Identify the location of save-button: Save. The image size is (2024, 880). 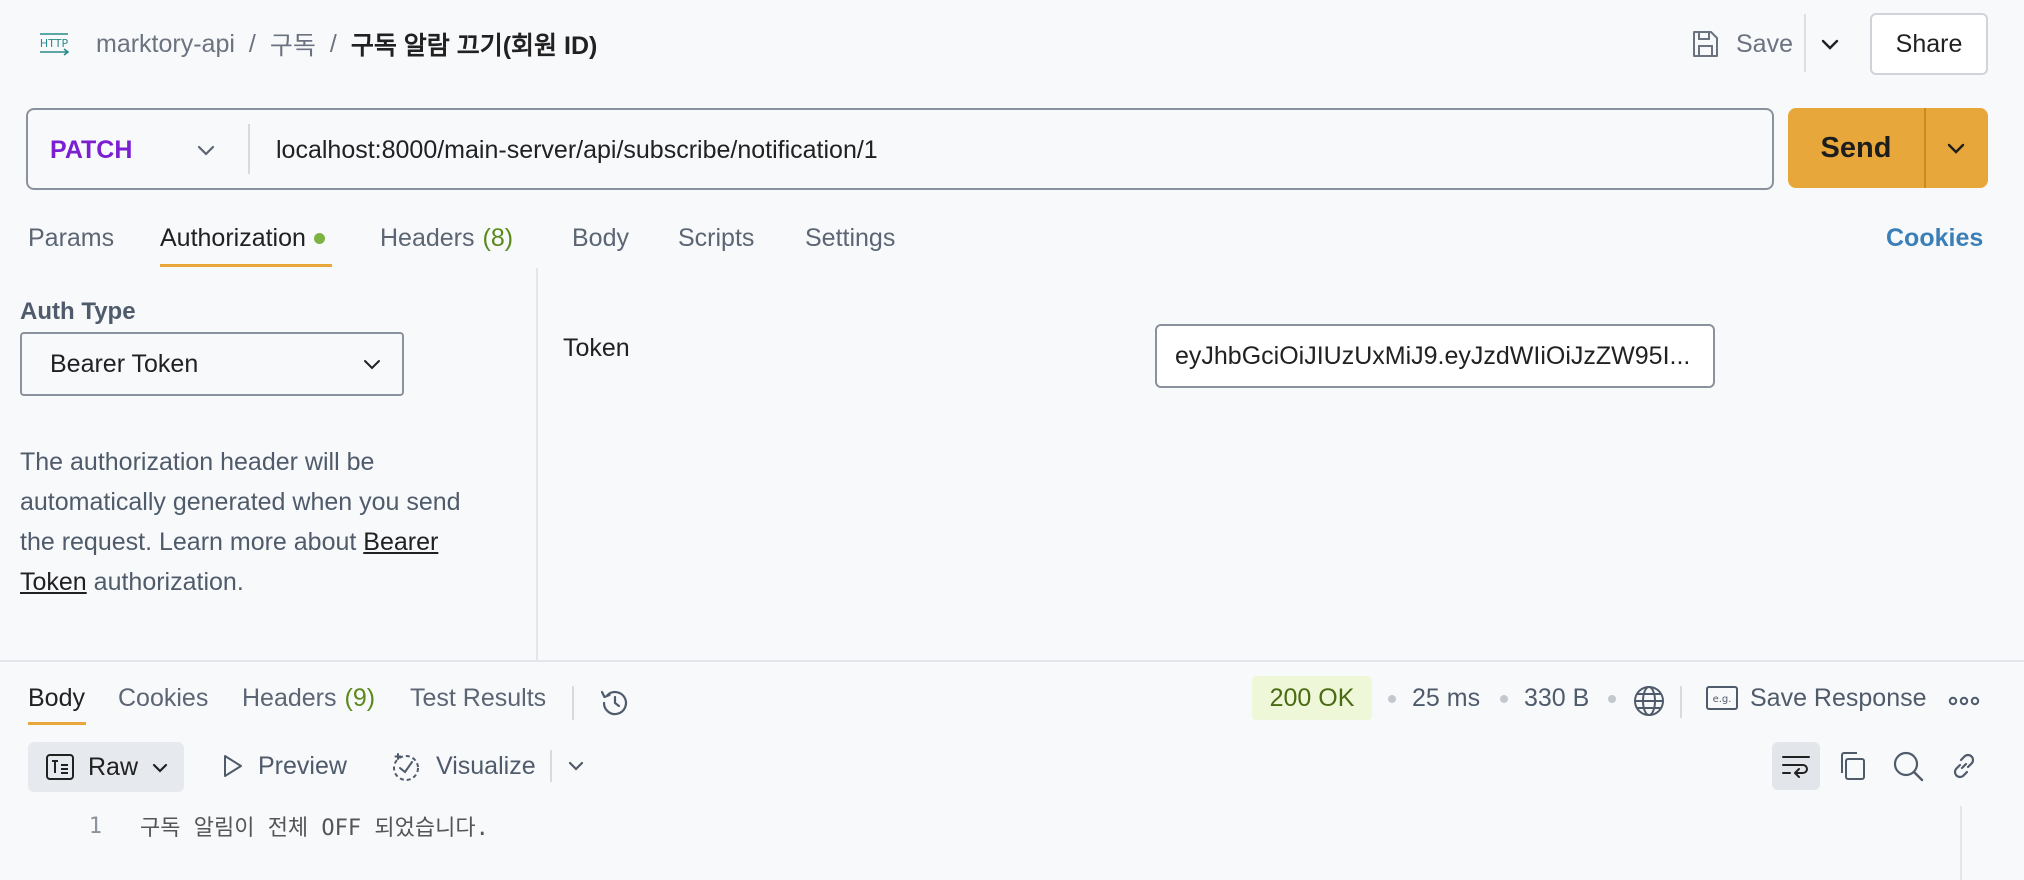
(1741, 44).